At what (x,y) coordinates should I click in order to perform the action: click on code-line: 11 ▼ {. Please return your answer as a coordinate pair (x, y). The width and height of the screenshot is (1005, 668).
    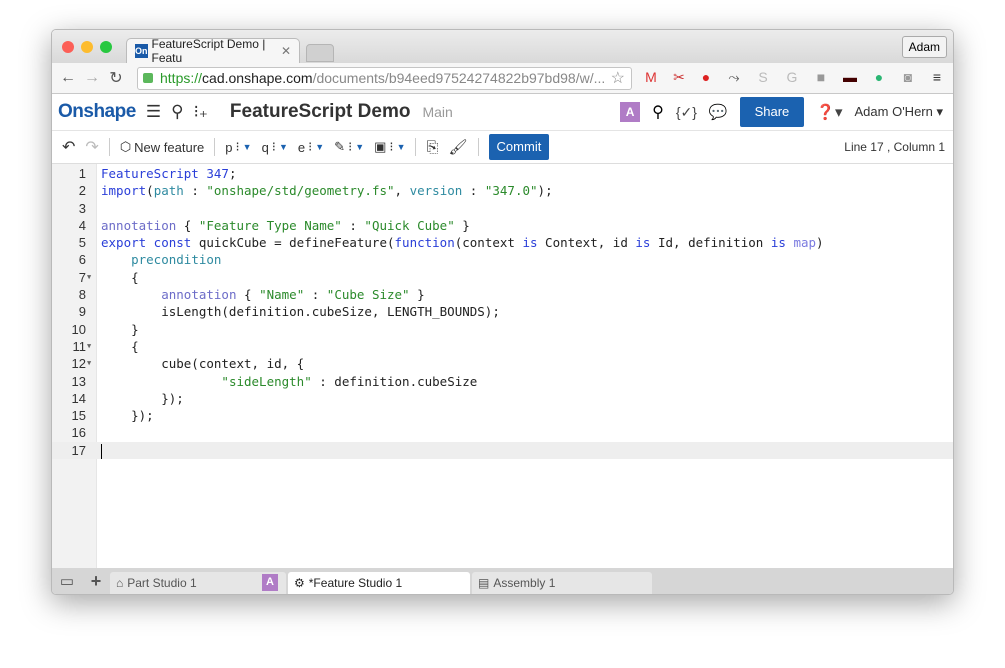
    Looking at the image, I should click on (502, 346).